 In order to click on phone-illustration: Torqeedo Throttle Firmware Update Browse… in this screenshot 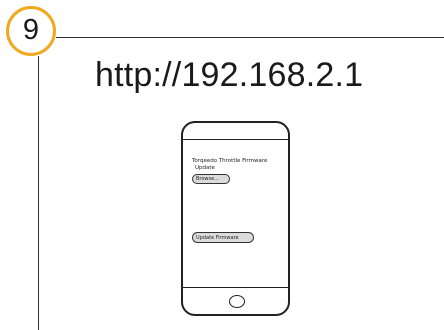, I will do `click(235, 218)`.